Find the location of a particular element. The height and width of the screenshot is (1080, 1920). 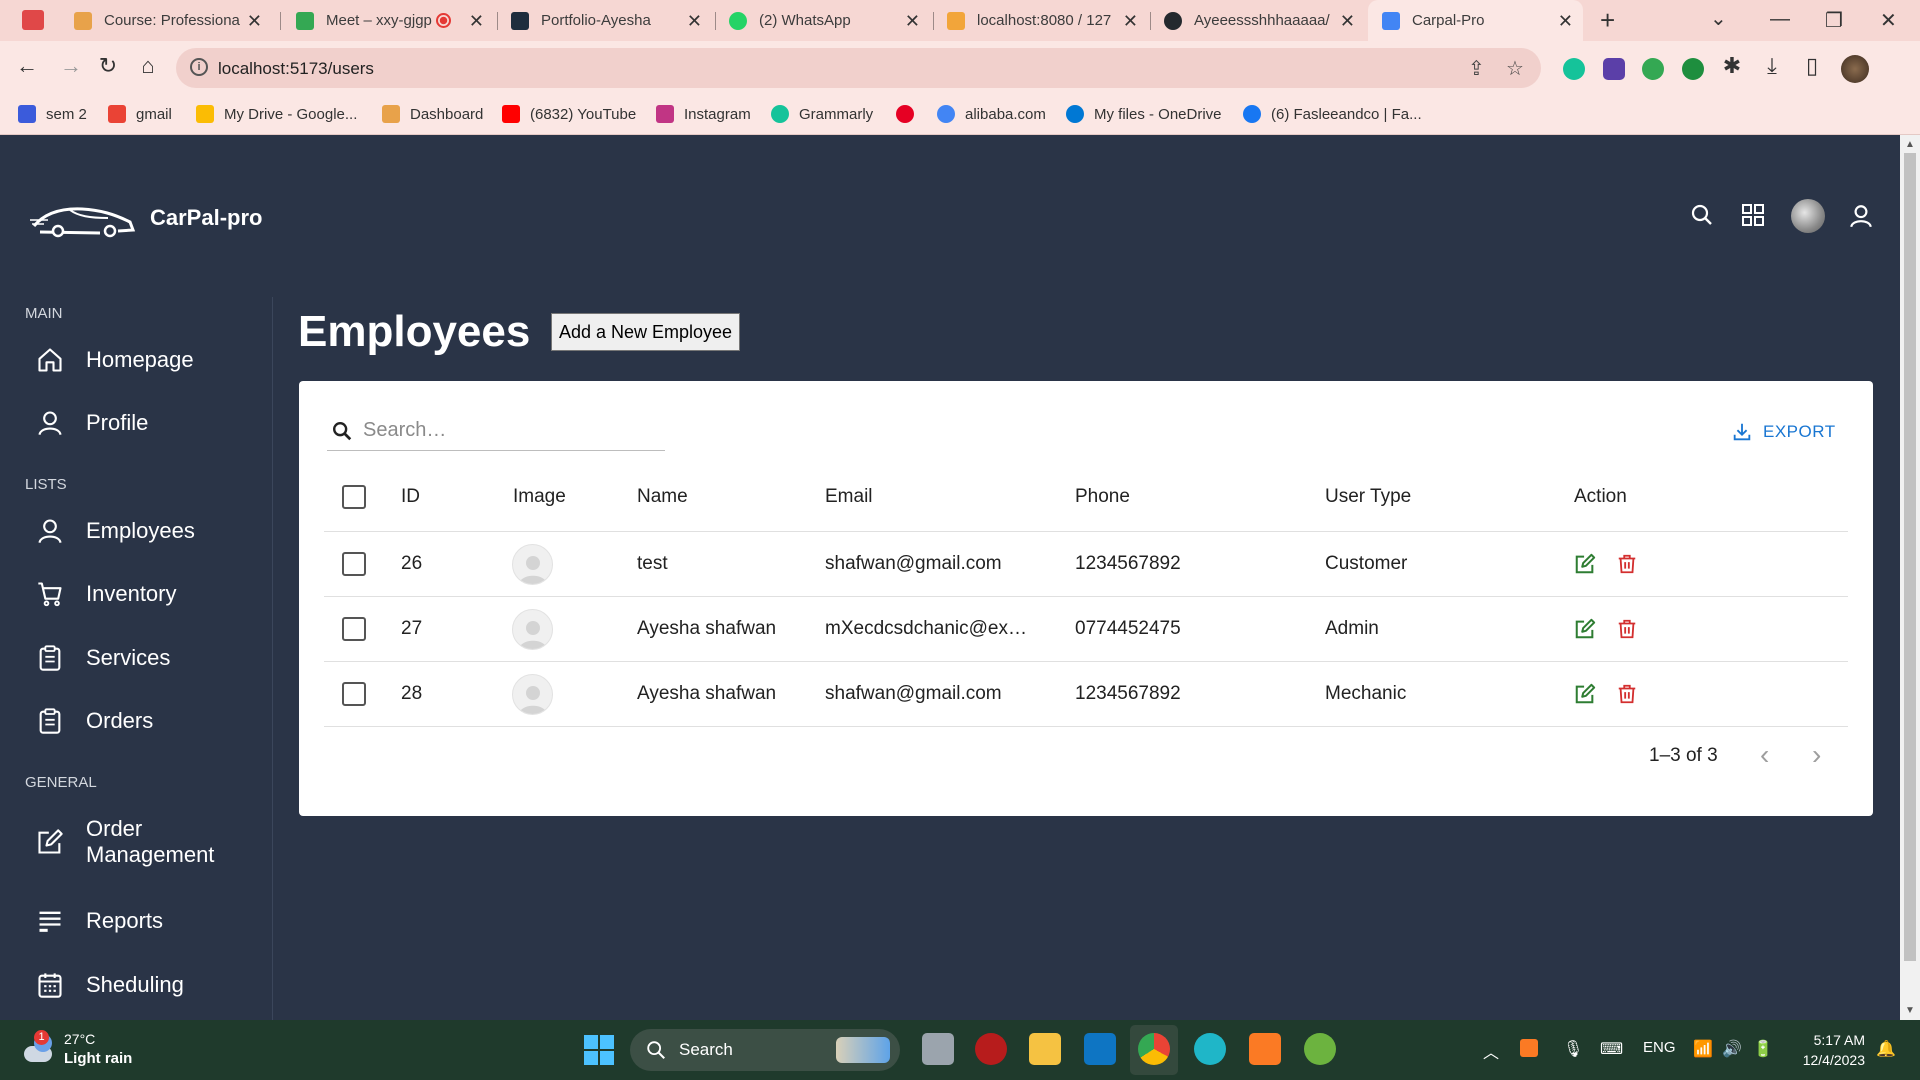

search-icon is located at coordinates (1702, 215).